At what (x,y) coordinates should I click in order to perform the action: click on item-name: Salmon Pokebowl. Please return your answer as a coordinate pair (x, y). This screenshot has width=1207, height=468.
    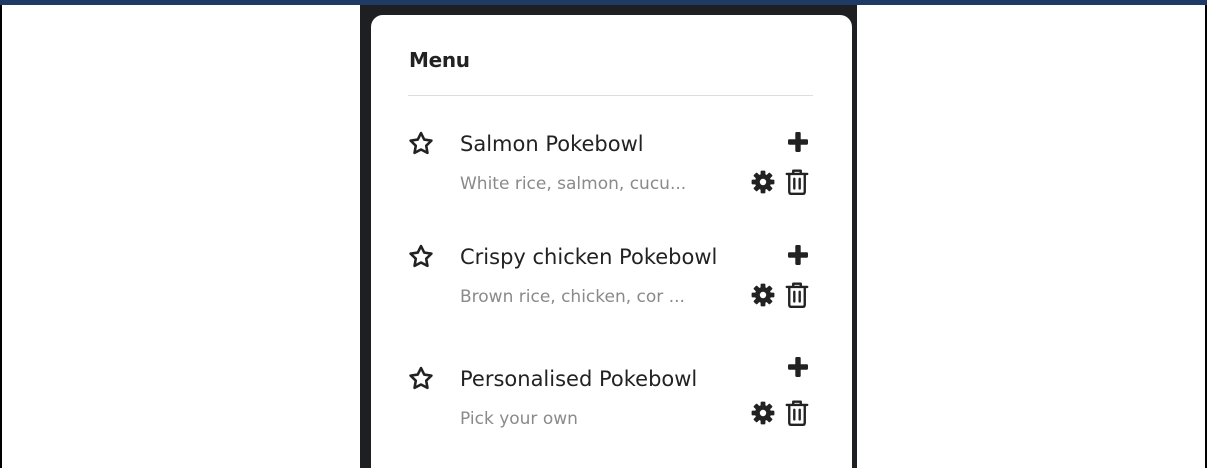
    Looking at the image, I should click on (552, 144).